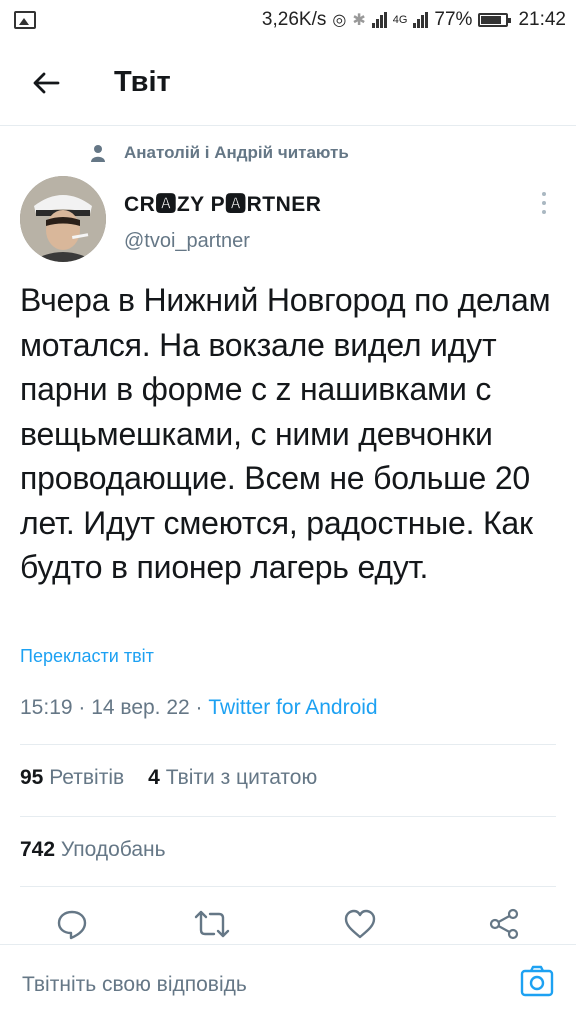  Describe the element at coordinates (257, 985) in the screenshot. I see `reply-input` at that location.